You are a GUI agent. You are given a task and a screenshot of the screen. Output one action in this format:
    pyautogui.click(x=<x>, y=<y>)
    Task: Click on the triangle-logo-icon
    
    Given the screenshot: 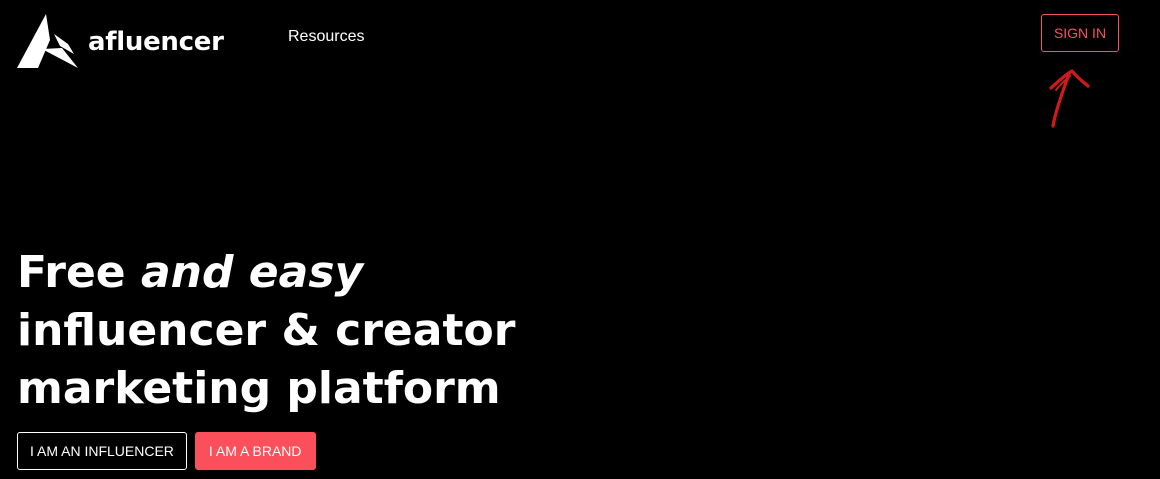 What is the action you would take?
    pyautogui.click(x=47, y=41)
    